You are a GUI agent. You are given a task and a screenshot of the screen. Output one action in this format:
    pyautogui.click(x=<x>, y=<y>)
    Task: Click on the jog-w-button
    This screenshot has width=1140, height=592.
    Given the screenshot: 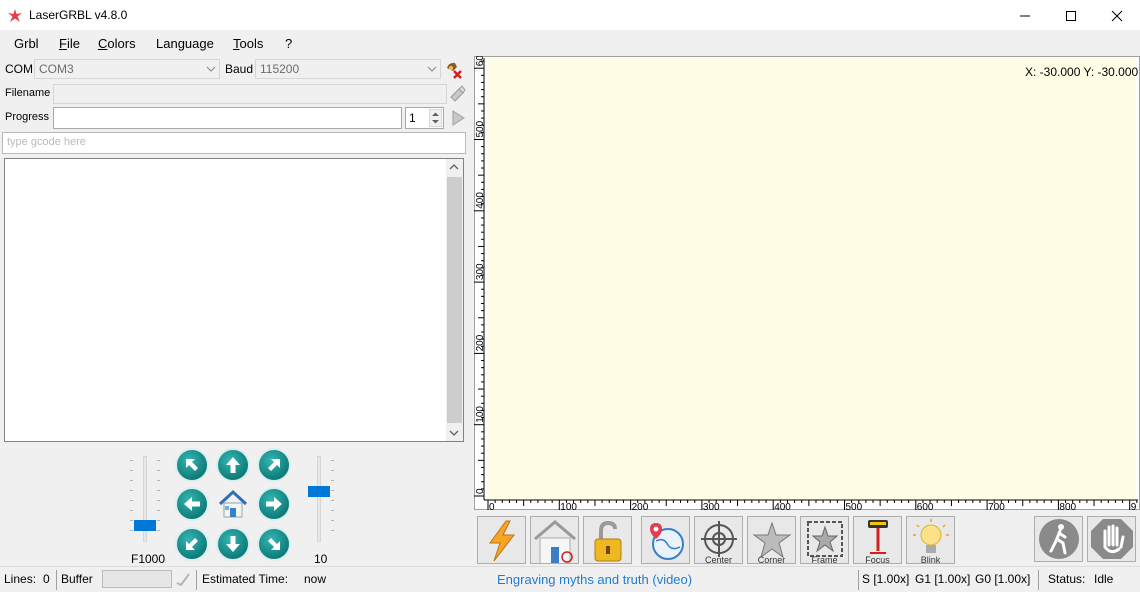 What is the action you would take?
    pyautogui.click(x=192, y=504)
    